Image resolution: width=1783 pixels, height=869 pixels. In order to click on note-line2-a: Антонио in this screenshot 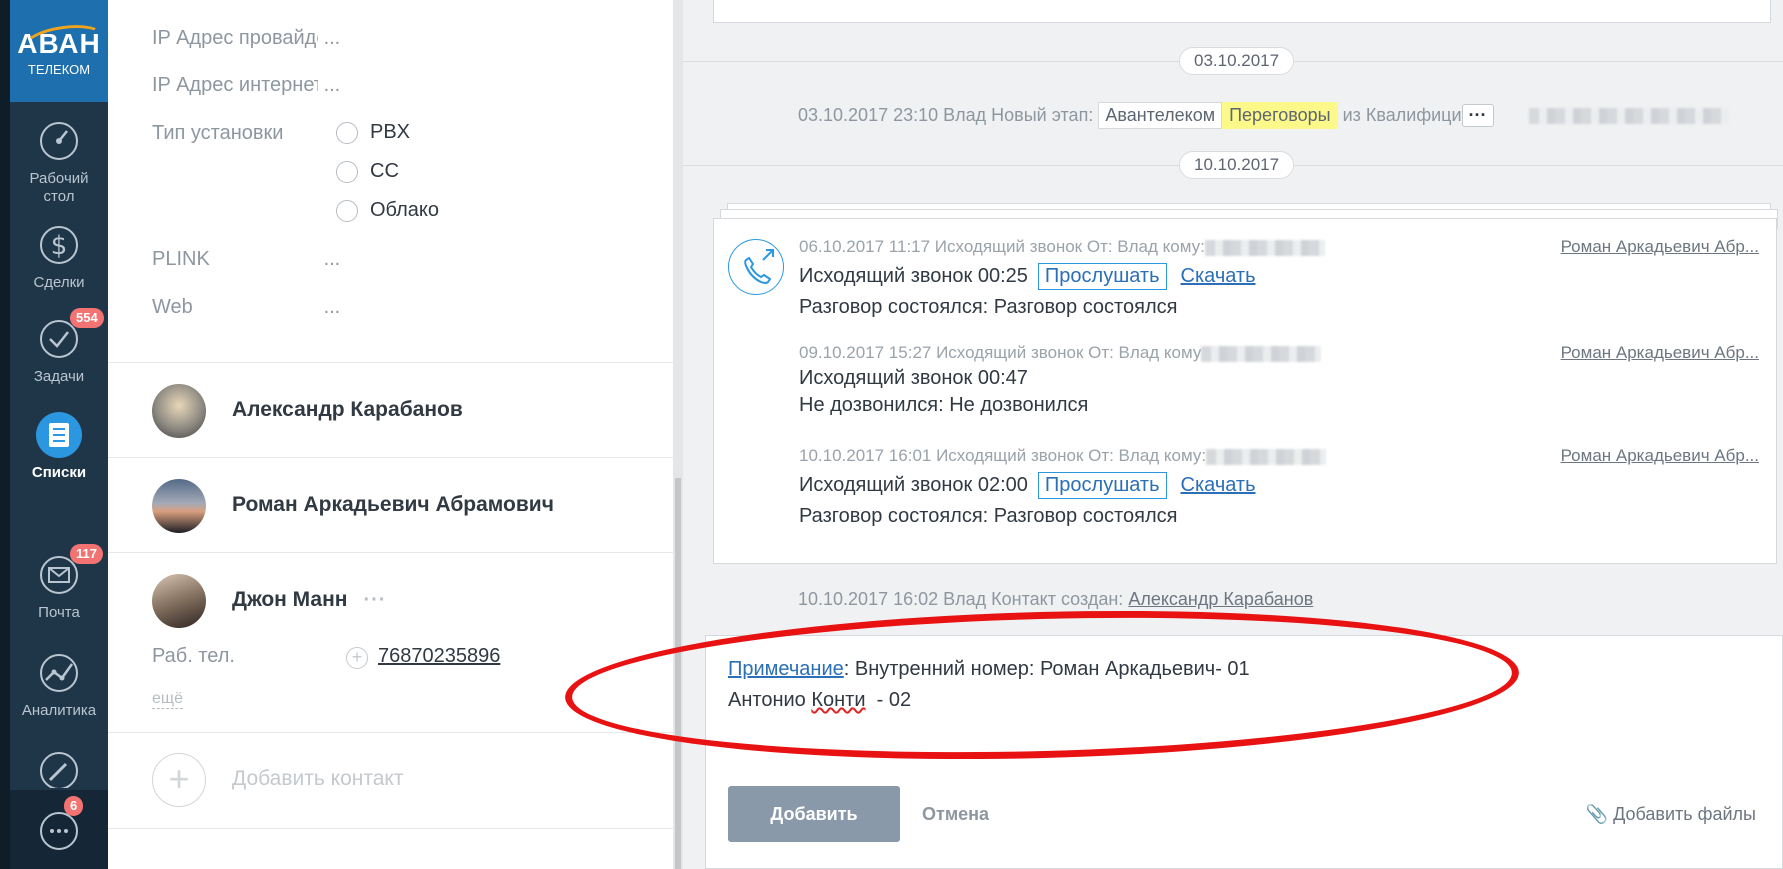, I will do `click(770, 700)`.